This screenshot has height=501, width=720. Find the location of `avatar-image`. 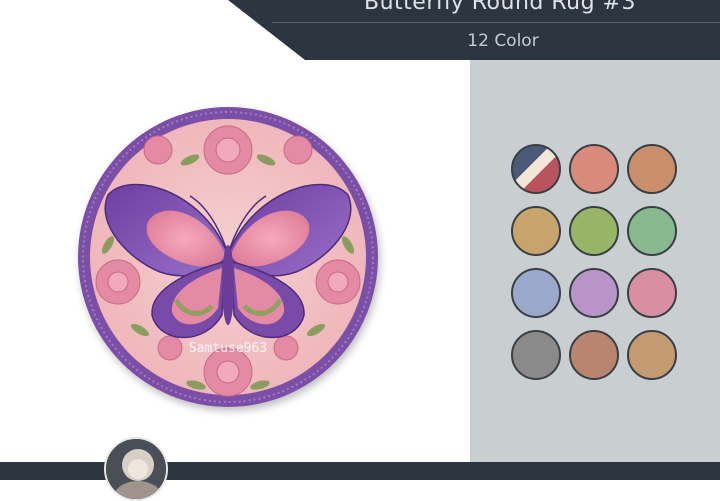

avatar-image is located at coordinates (136, 469).